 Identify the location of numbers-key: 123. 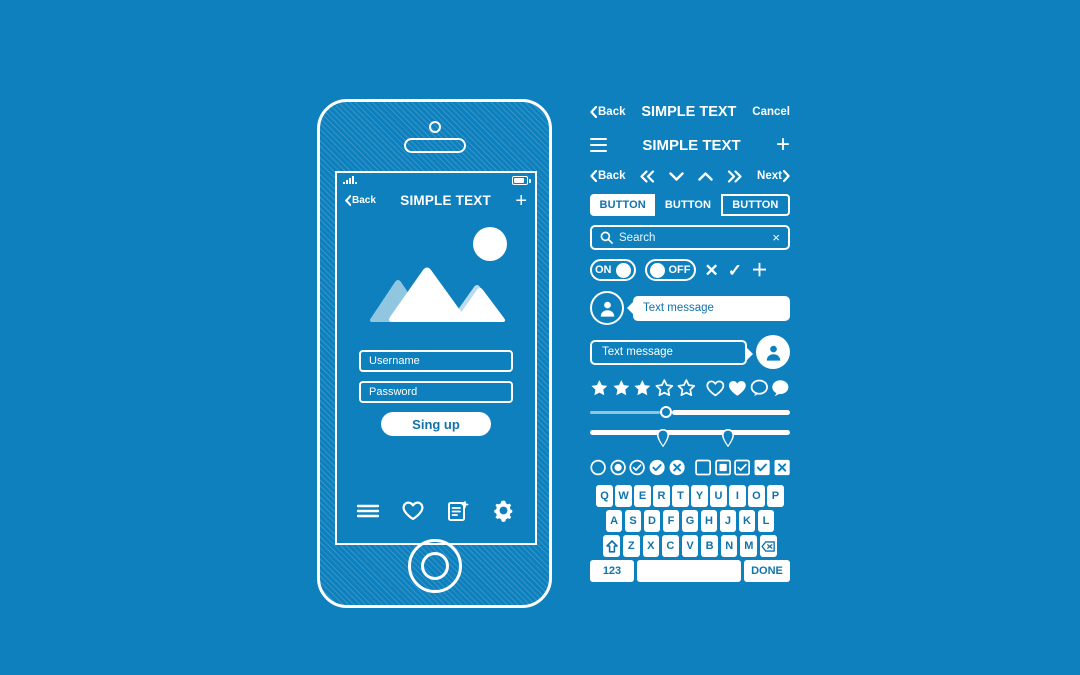
(612, 571).